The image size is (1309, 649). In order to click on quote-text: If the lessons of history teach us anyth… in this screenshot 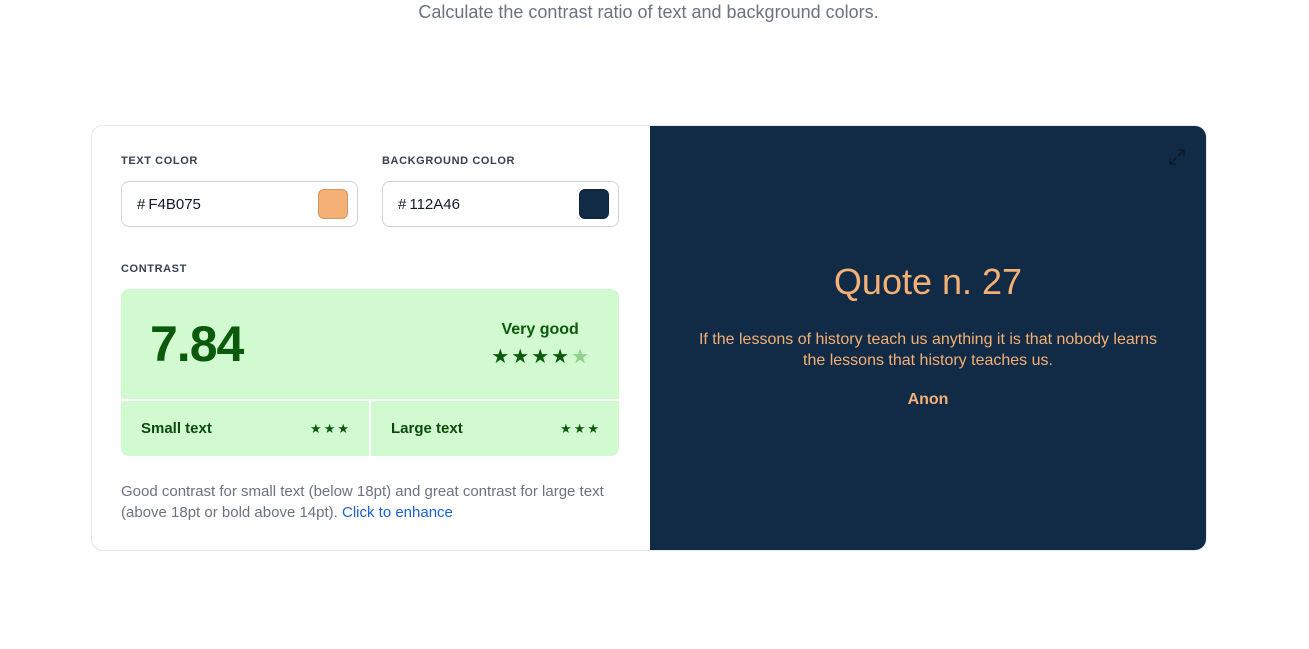, I will do `click(928, 350)`.